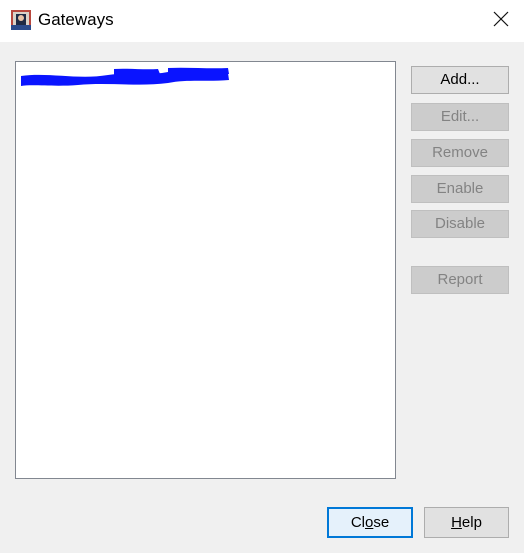  I want to click on list-item, so click(125, 79).